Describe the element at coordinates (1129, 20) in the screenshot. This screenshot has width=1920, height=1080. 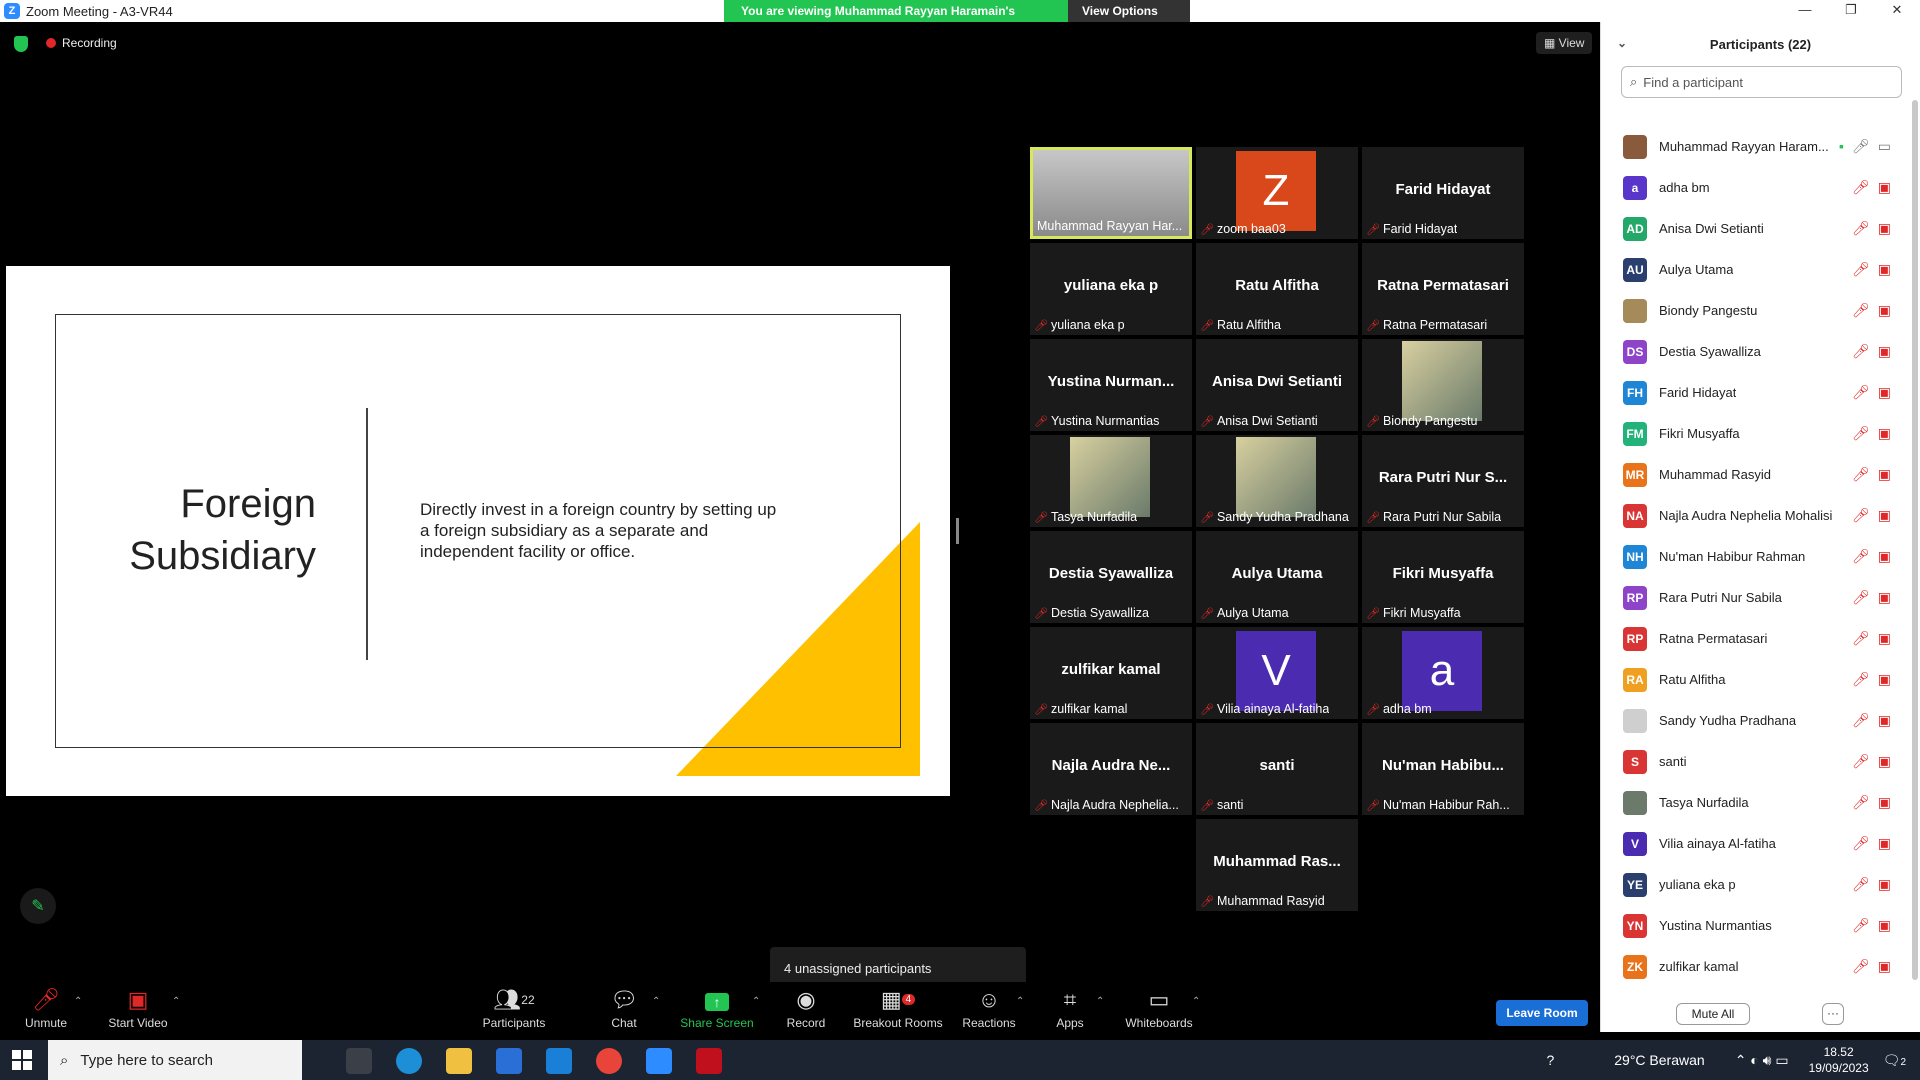
I see `view-options-button: View Options ⌄` at that location.